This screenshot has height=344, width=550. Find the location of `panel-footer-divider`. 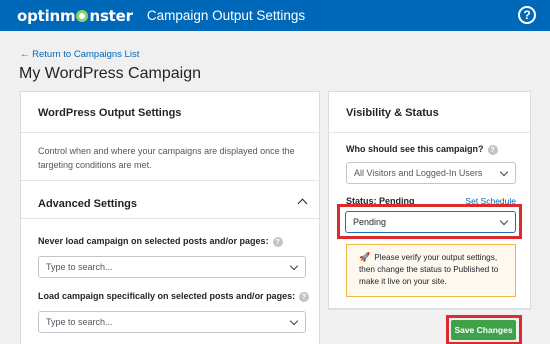

panel-footer-divider is located at coordinates (429, 309).